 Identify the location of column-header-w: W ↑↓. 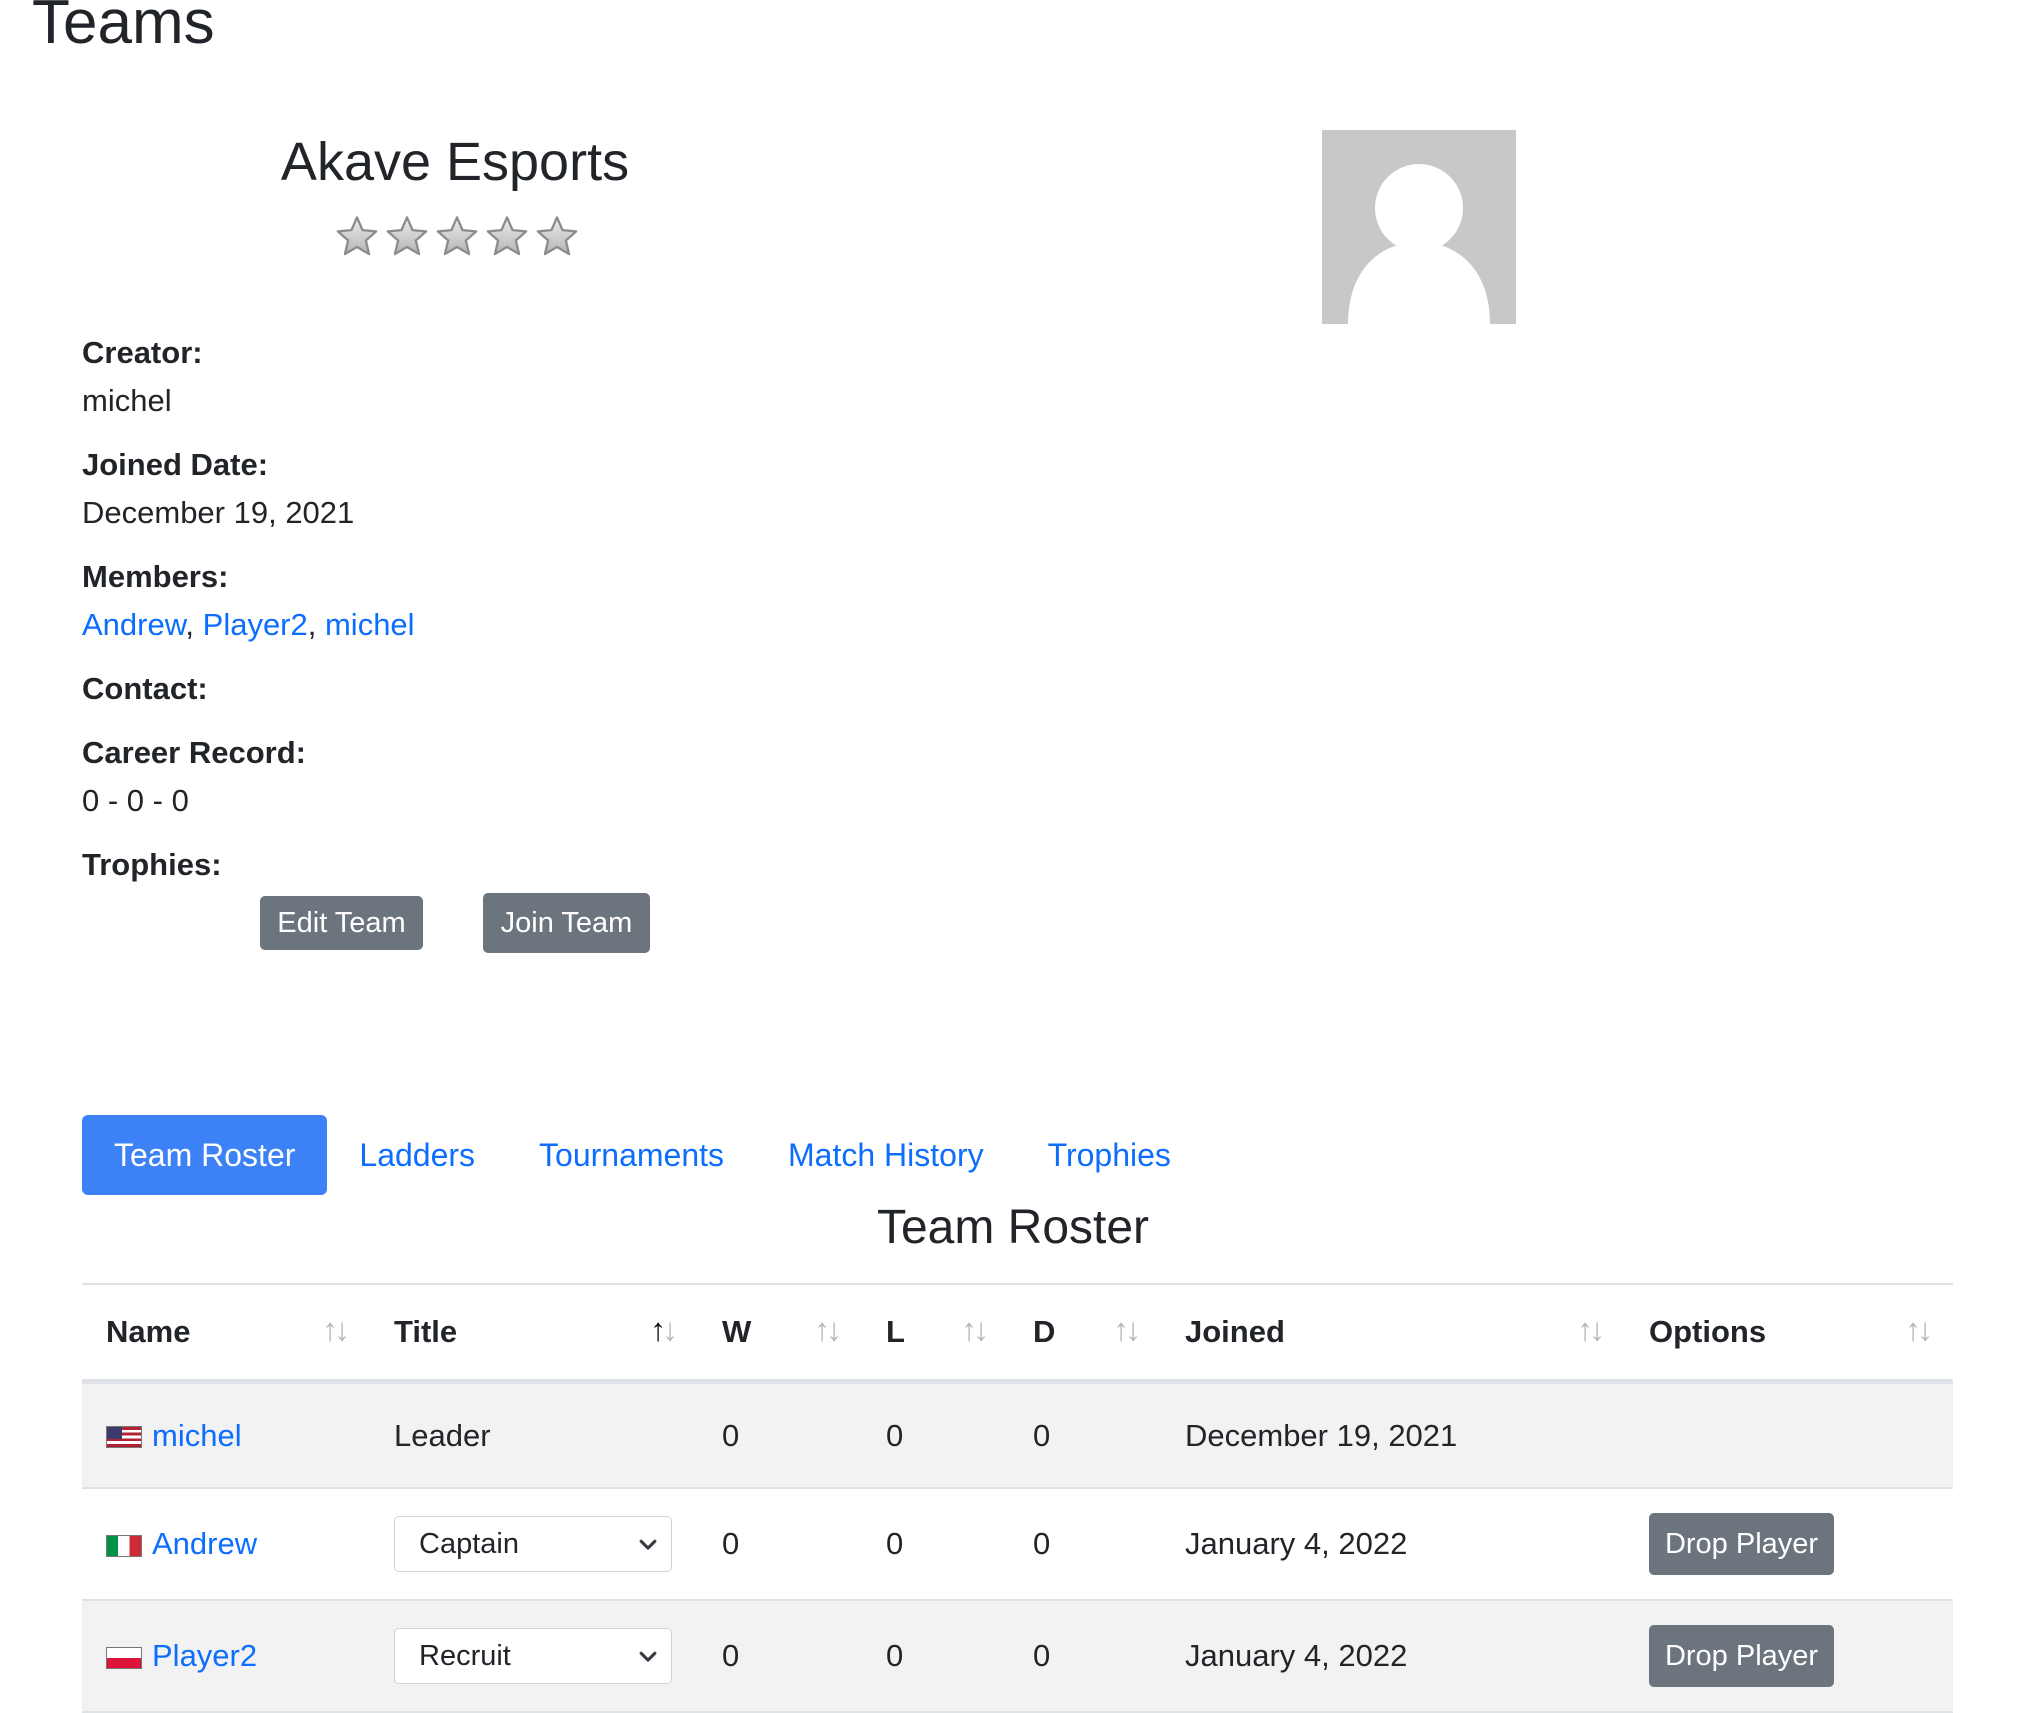
(780, 1334).